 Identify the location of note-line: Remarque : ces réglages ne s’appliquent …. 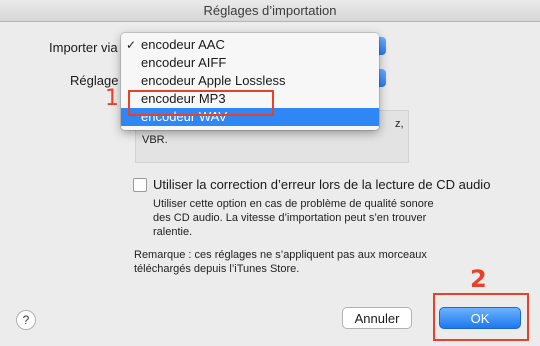
(280, 255).